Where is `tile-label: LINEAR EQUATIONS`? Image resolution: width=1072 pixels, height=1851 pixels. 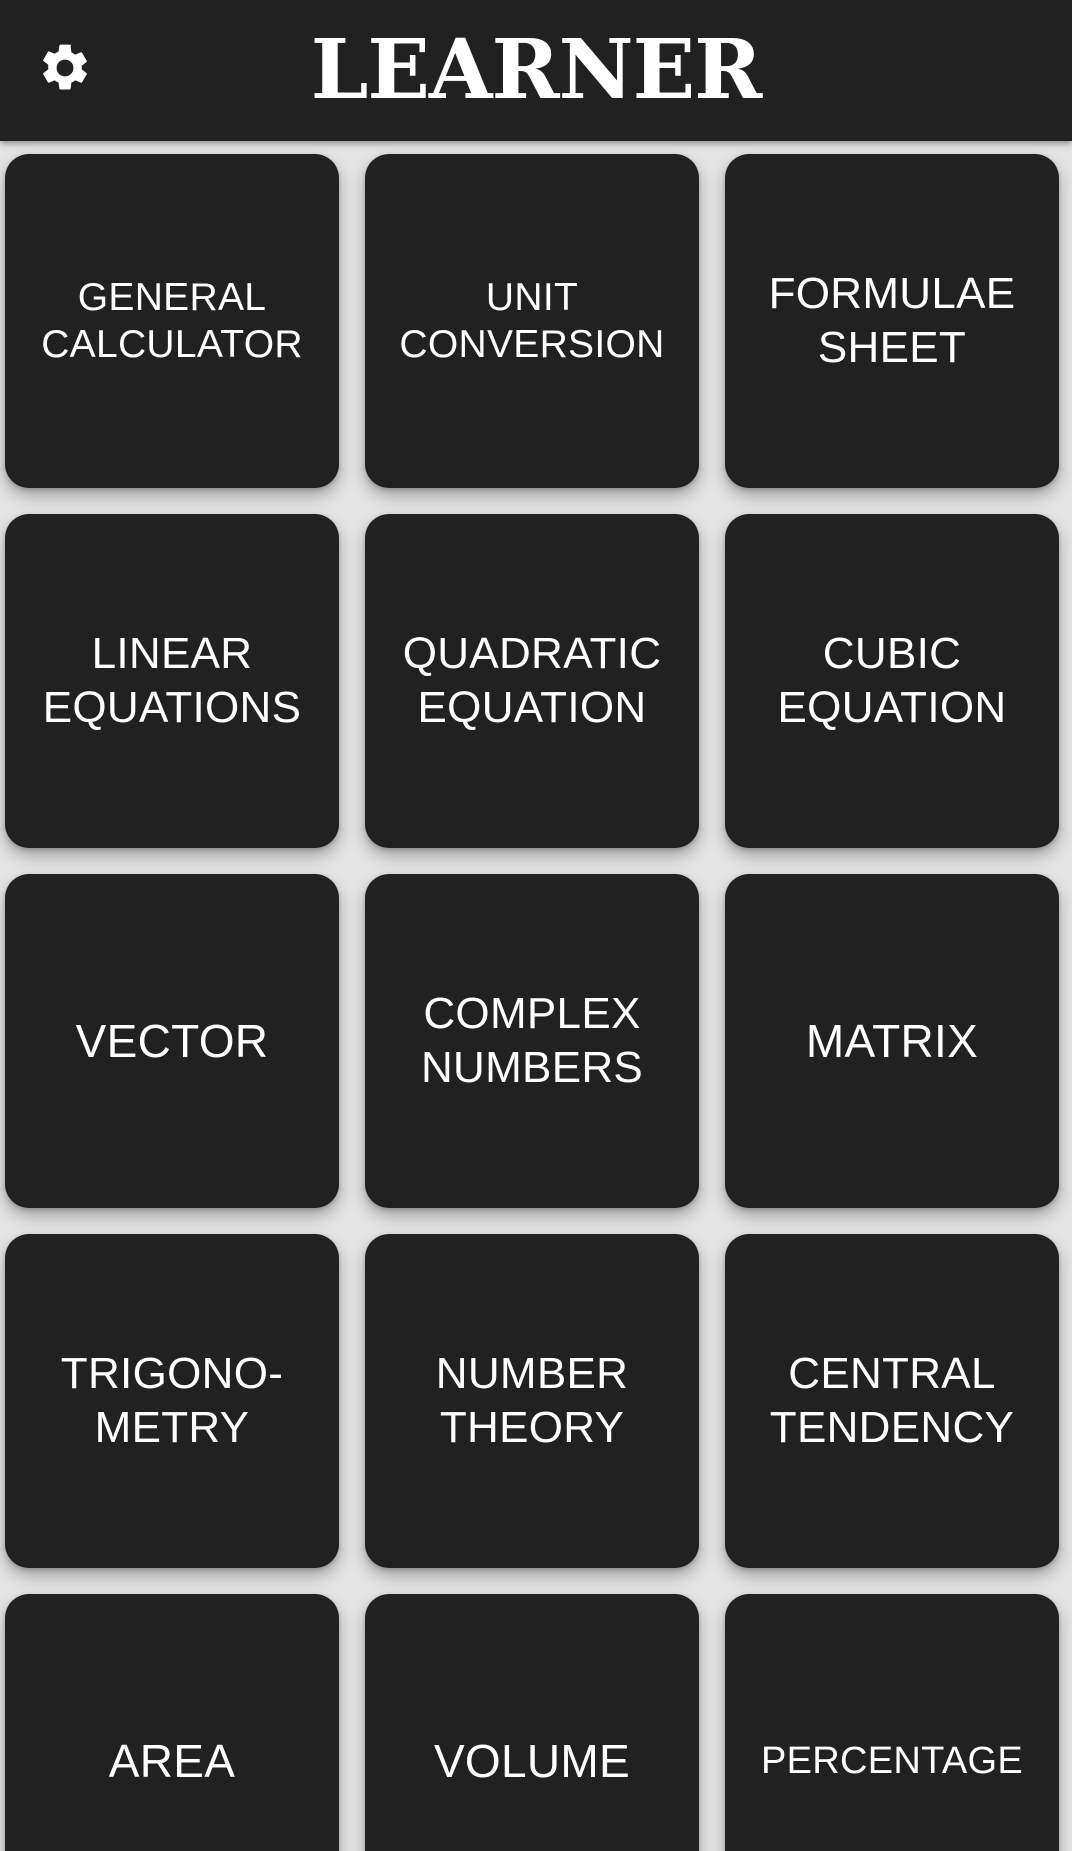 tile-label: LINEAR EQUATIONS is located at coordinates (172, 680).